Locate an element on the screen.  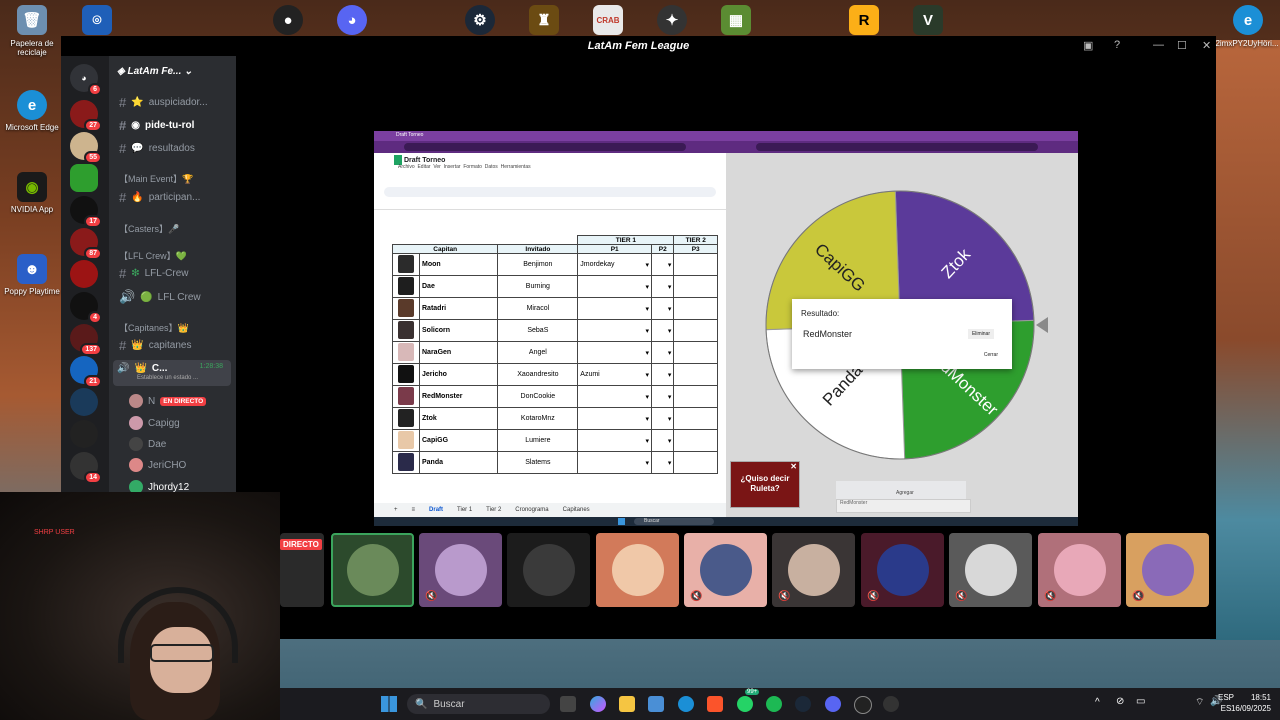
menu-herramientas: Herramientas is located at coordinates (516, 167).